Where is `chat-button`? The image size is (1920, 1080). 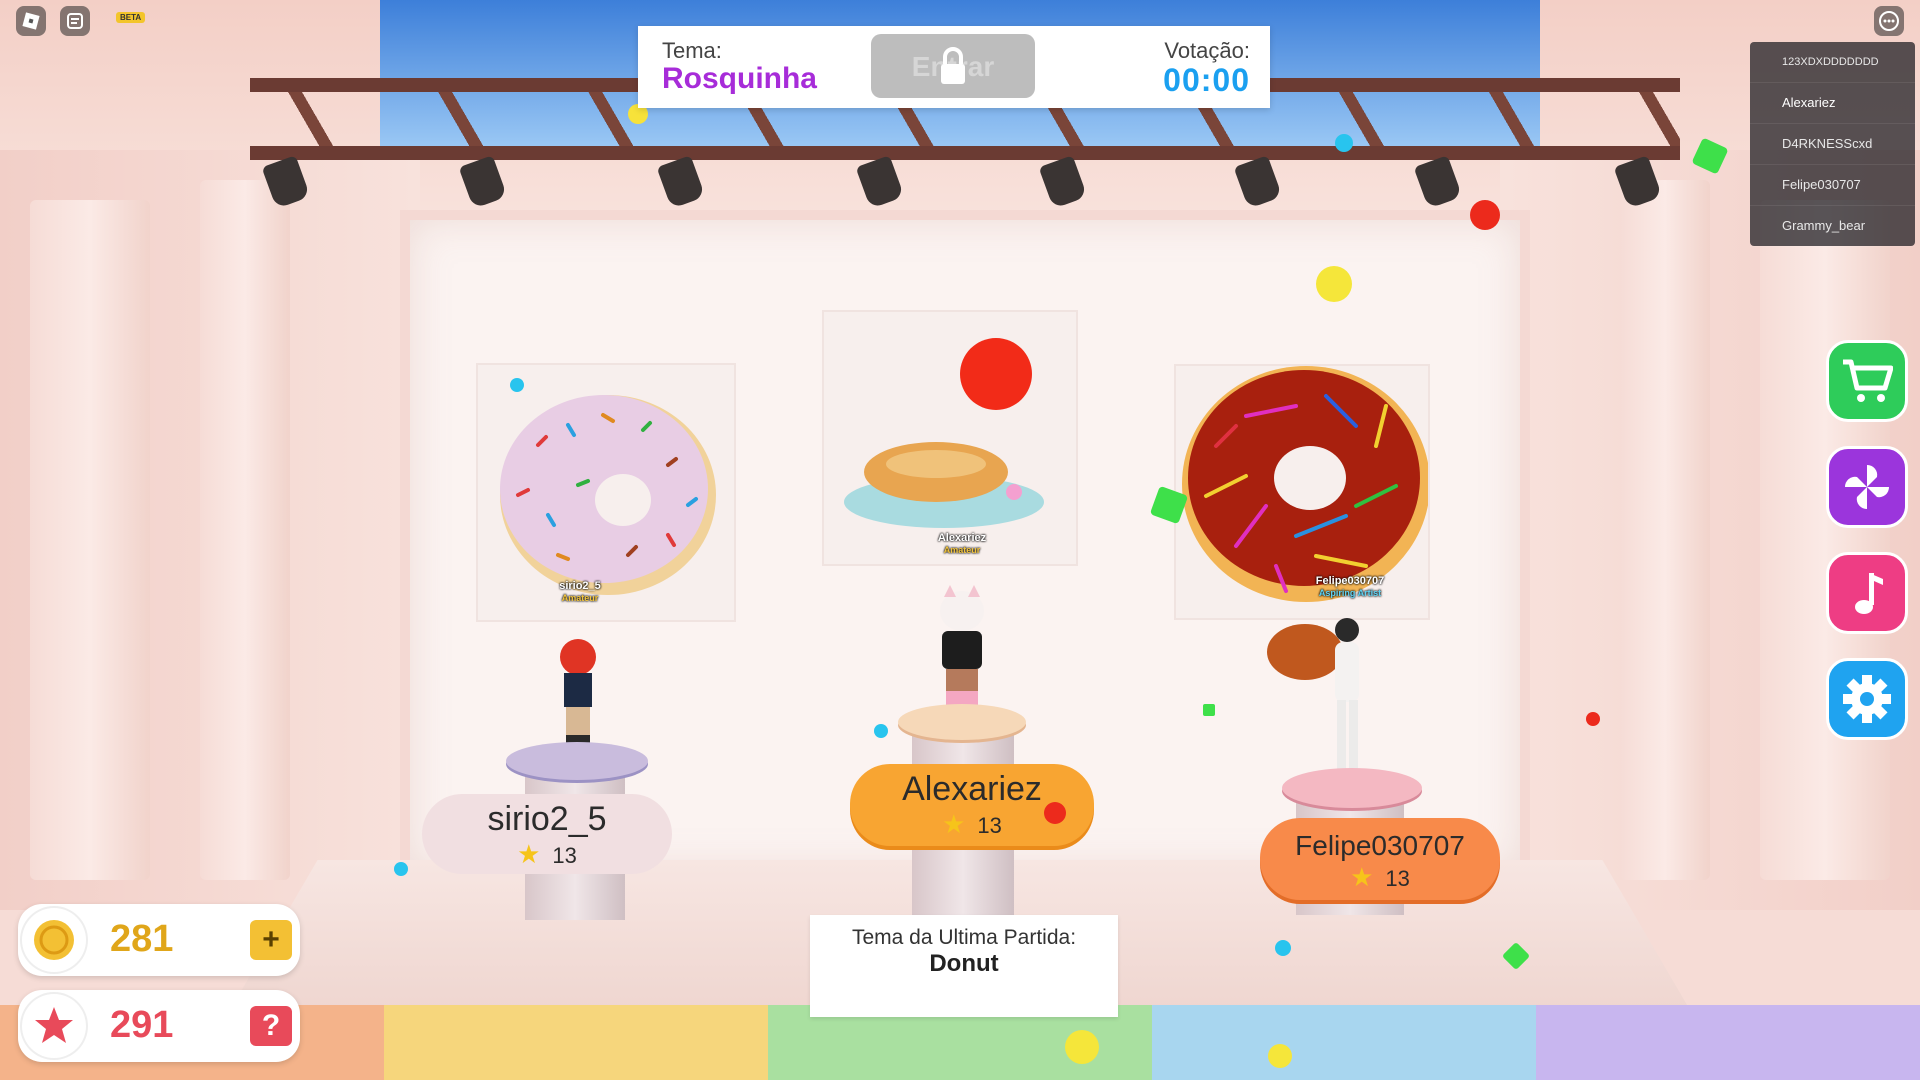 chat-button is located at coordinates (75, 21).